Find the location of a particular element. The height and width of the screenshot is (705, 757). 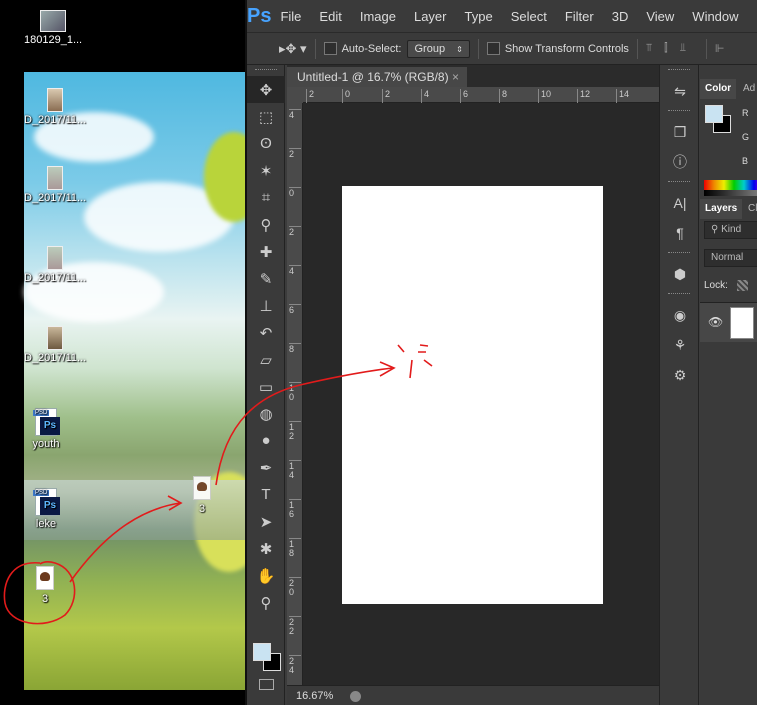

3d-panel-icon: ❒ is located at coordinates (680, 132).